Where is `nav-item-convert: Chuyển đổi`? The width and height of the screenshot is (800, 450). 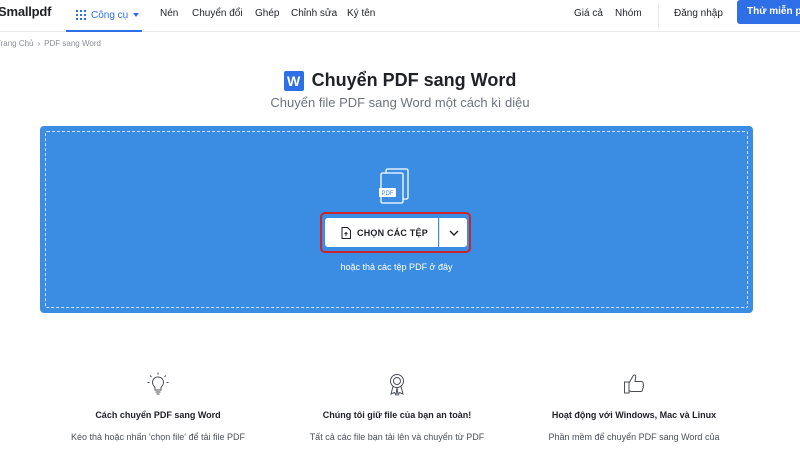 nav-item-convert: Chuyển đổi is located at coordinates (217, 13).